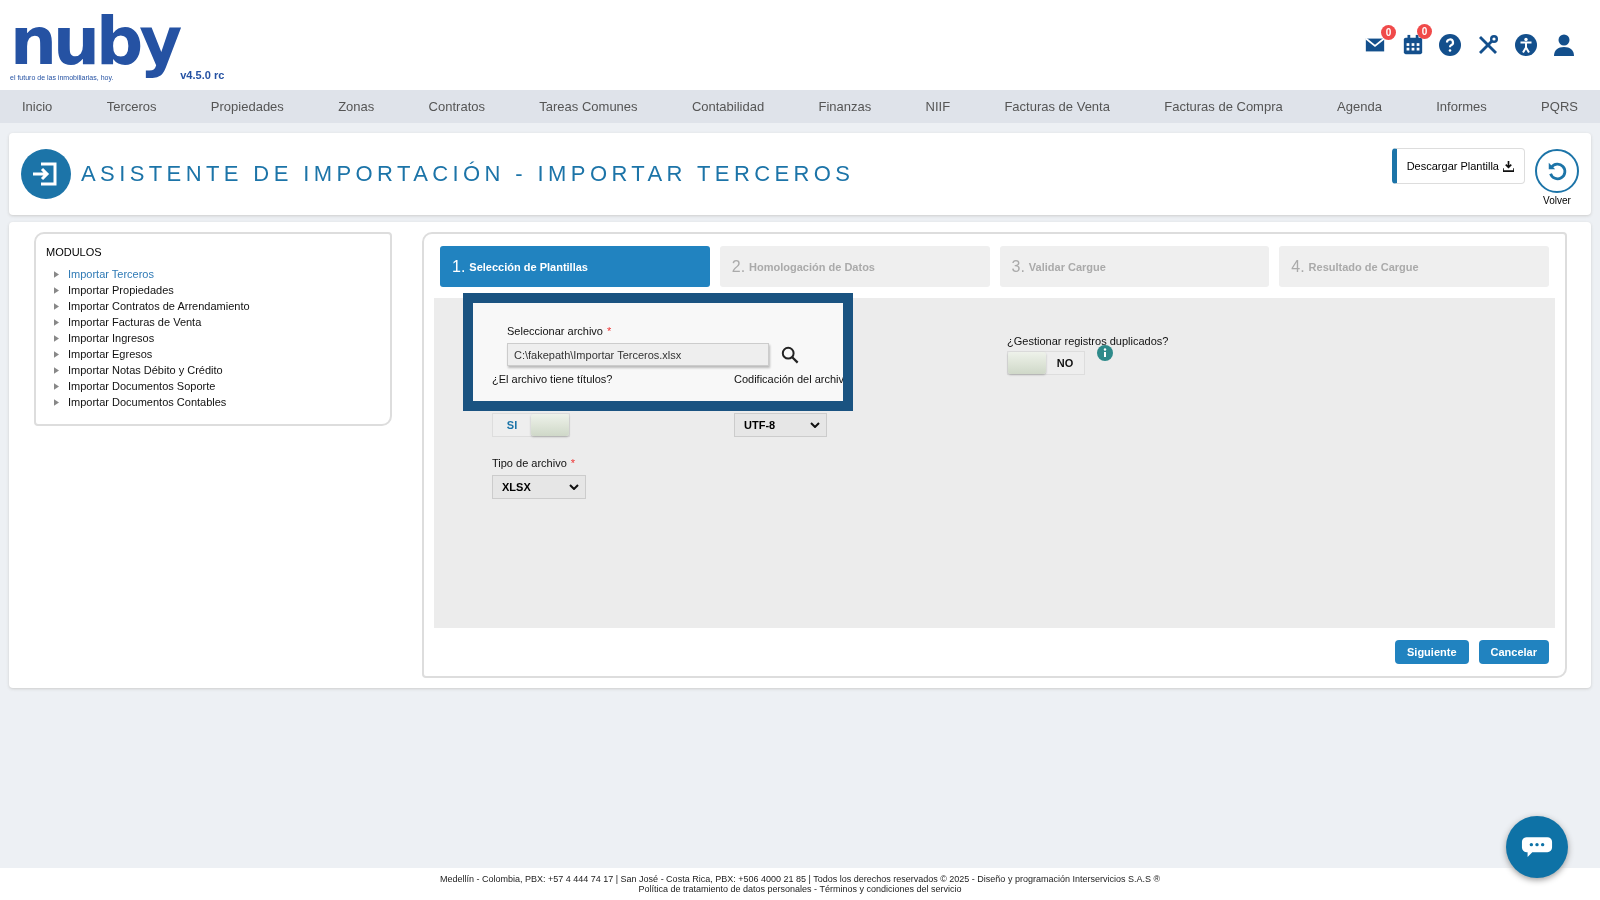  Describe the element at coordinates (111, 274) in the screenshot. I see `module-link: Importar Terceros` at that location.